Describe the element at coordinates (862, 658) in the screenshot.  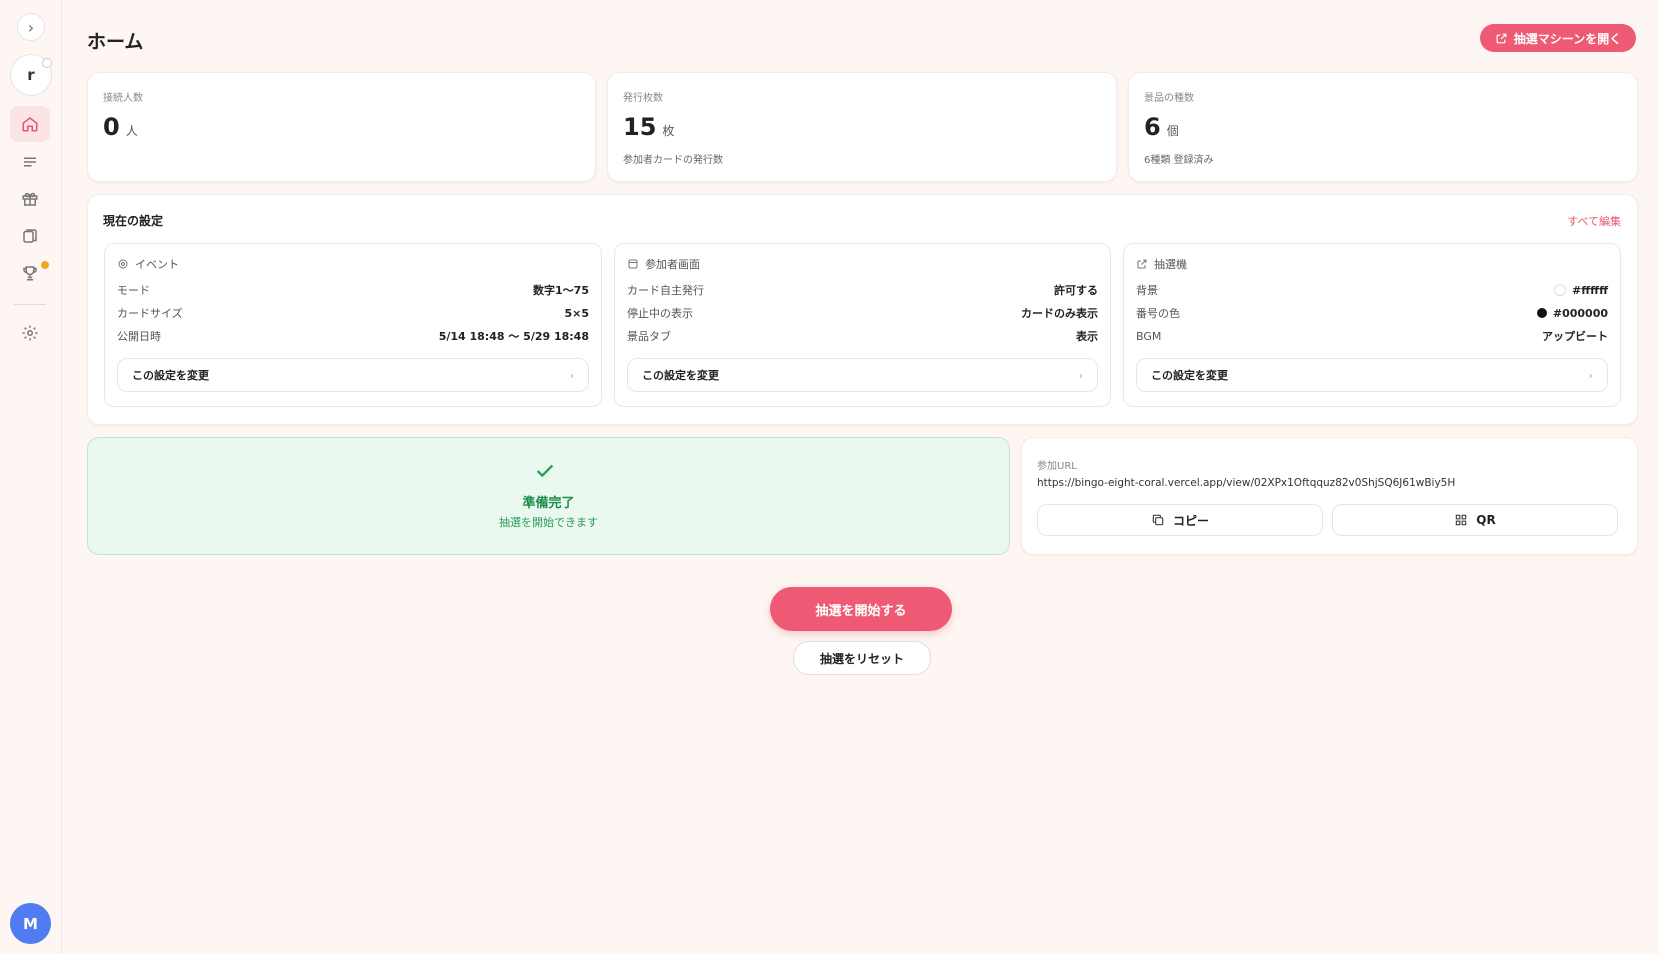
I see `reset-draw-button: 抽選をリセット` at that location.